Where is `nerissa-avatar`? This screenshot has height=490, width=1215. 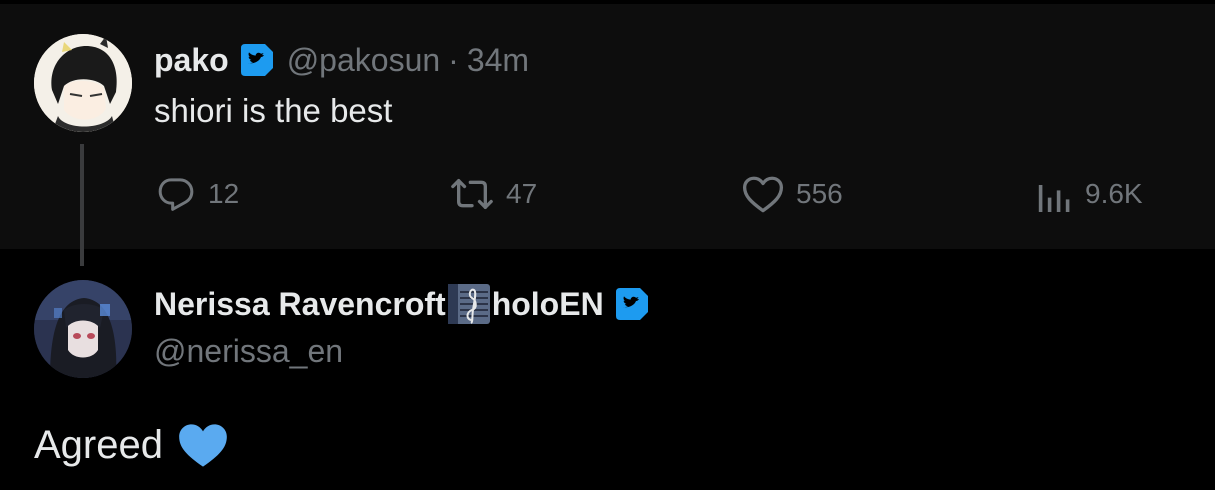 nerissa-avatar is located at coordinates (83, 329).